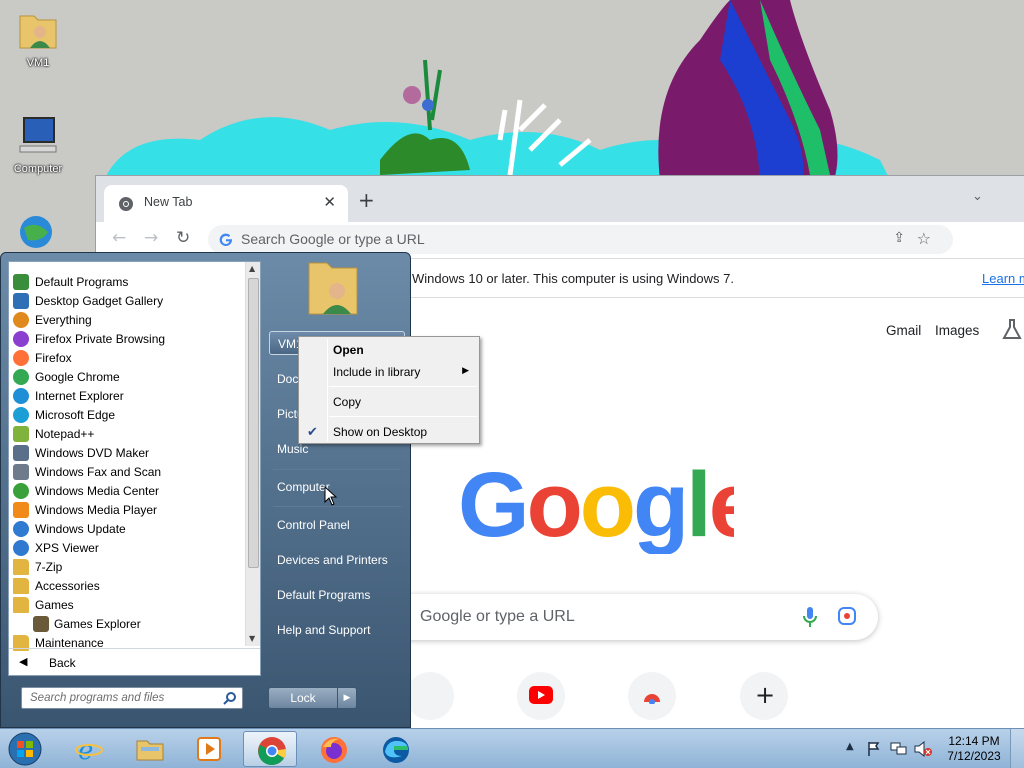 This screenshot has height=768, width=1024. Describe the element at coordinates (127, 395) in the screenshot. I see `program-item: Internet Explorer` at that location.